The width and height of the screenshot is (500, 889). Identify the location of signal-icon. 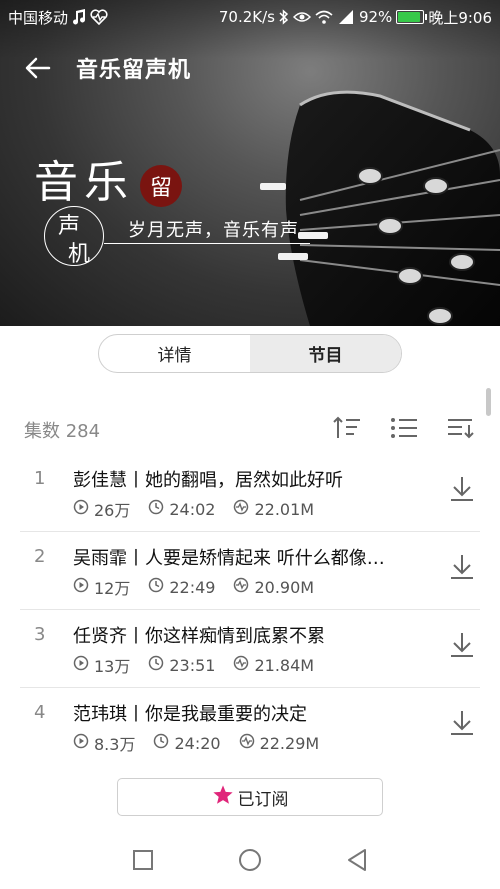
(346, 17).